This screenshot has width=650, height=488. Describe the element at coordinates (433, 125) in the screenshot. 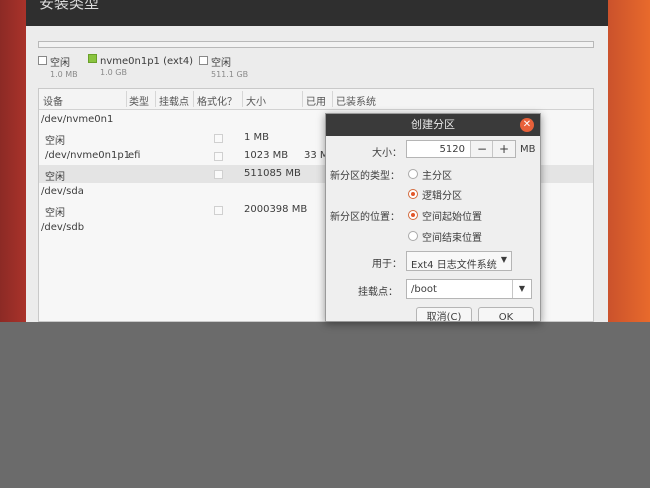

I see `dialog-title: 创建分区` at that location.